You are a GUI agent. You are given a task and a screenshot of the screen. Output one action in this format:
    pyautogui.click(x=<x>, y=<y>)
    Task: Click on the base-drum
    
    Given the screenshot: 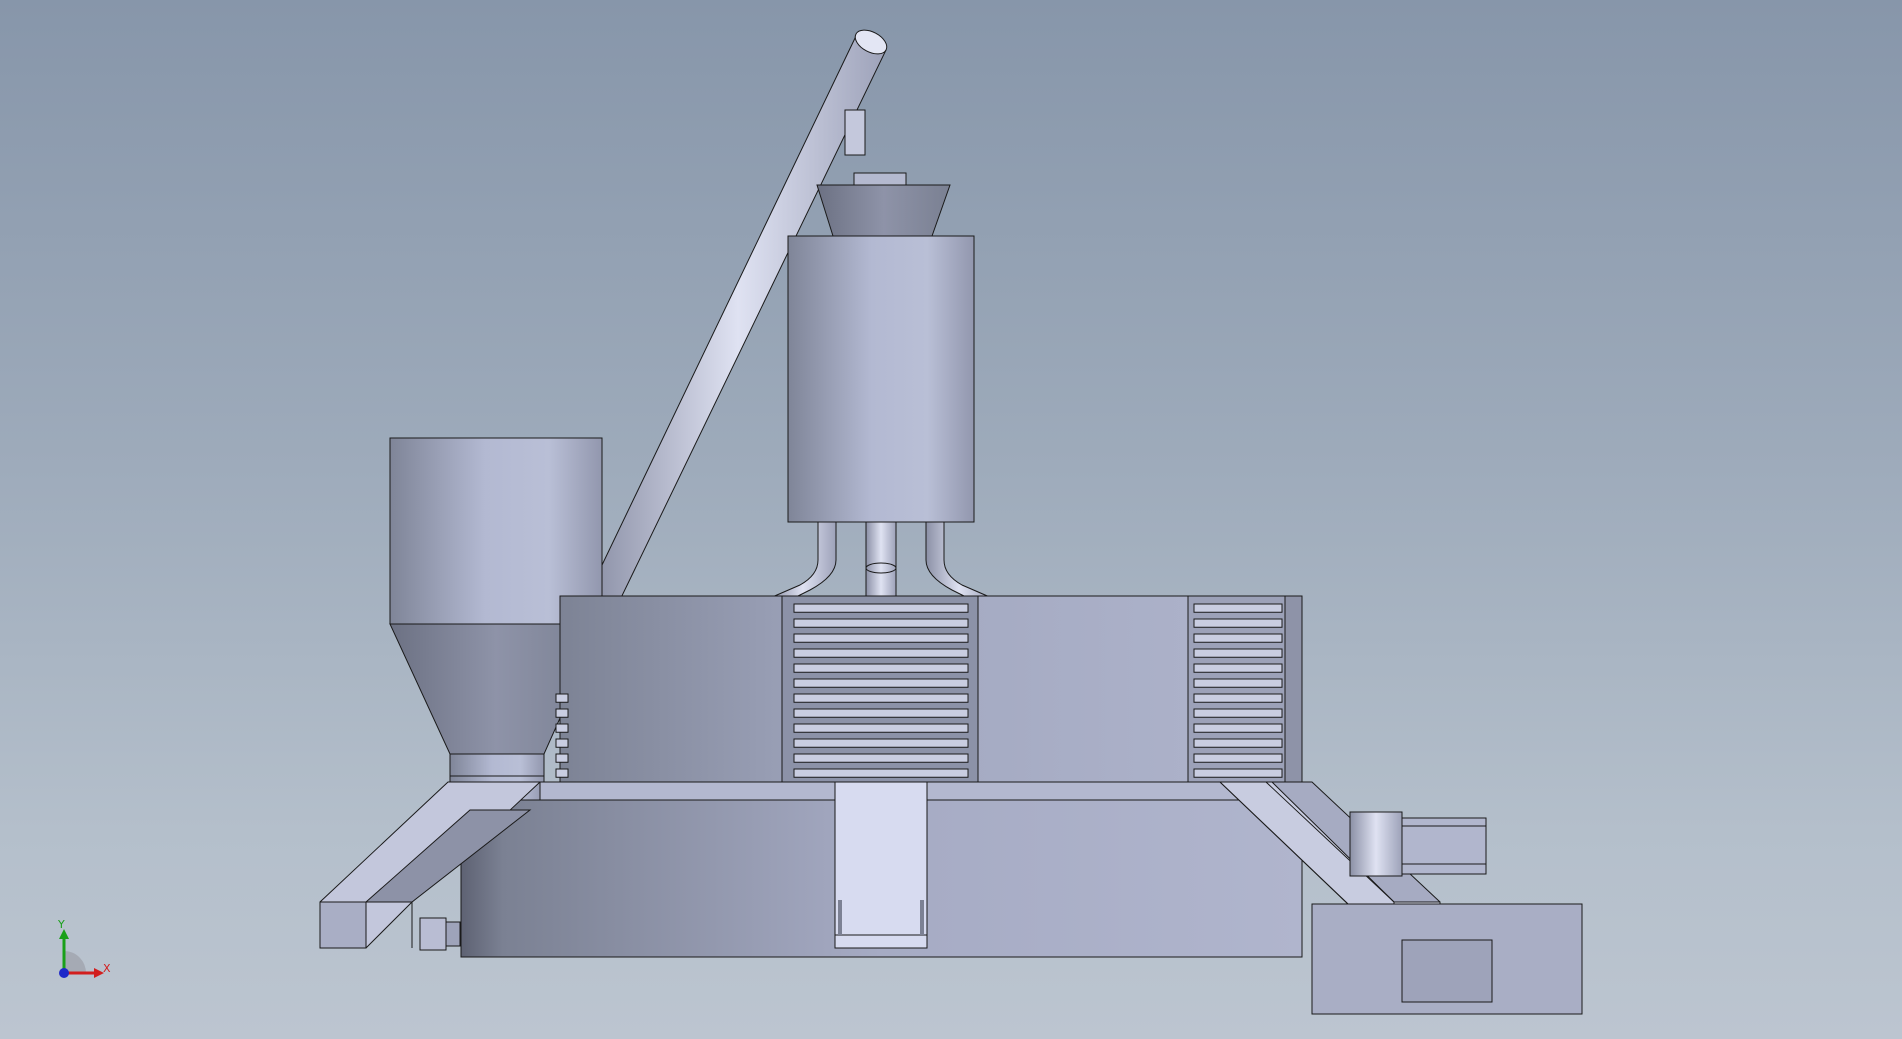 What is the action you would take?
    pyautogui.click(x=881, y=869)
    